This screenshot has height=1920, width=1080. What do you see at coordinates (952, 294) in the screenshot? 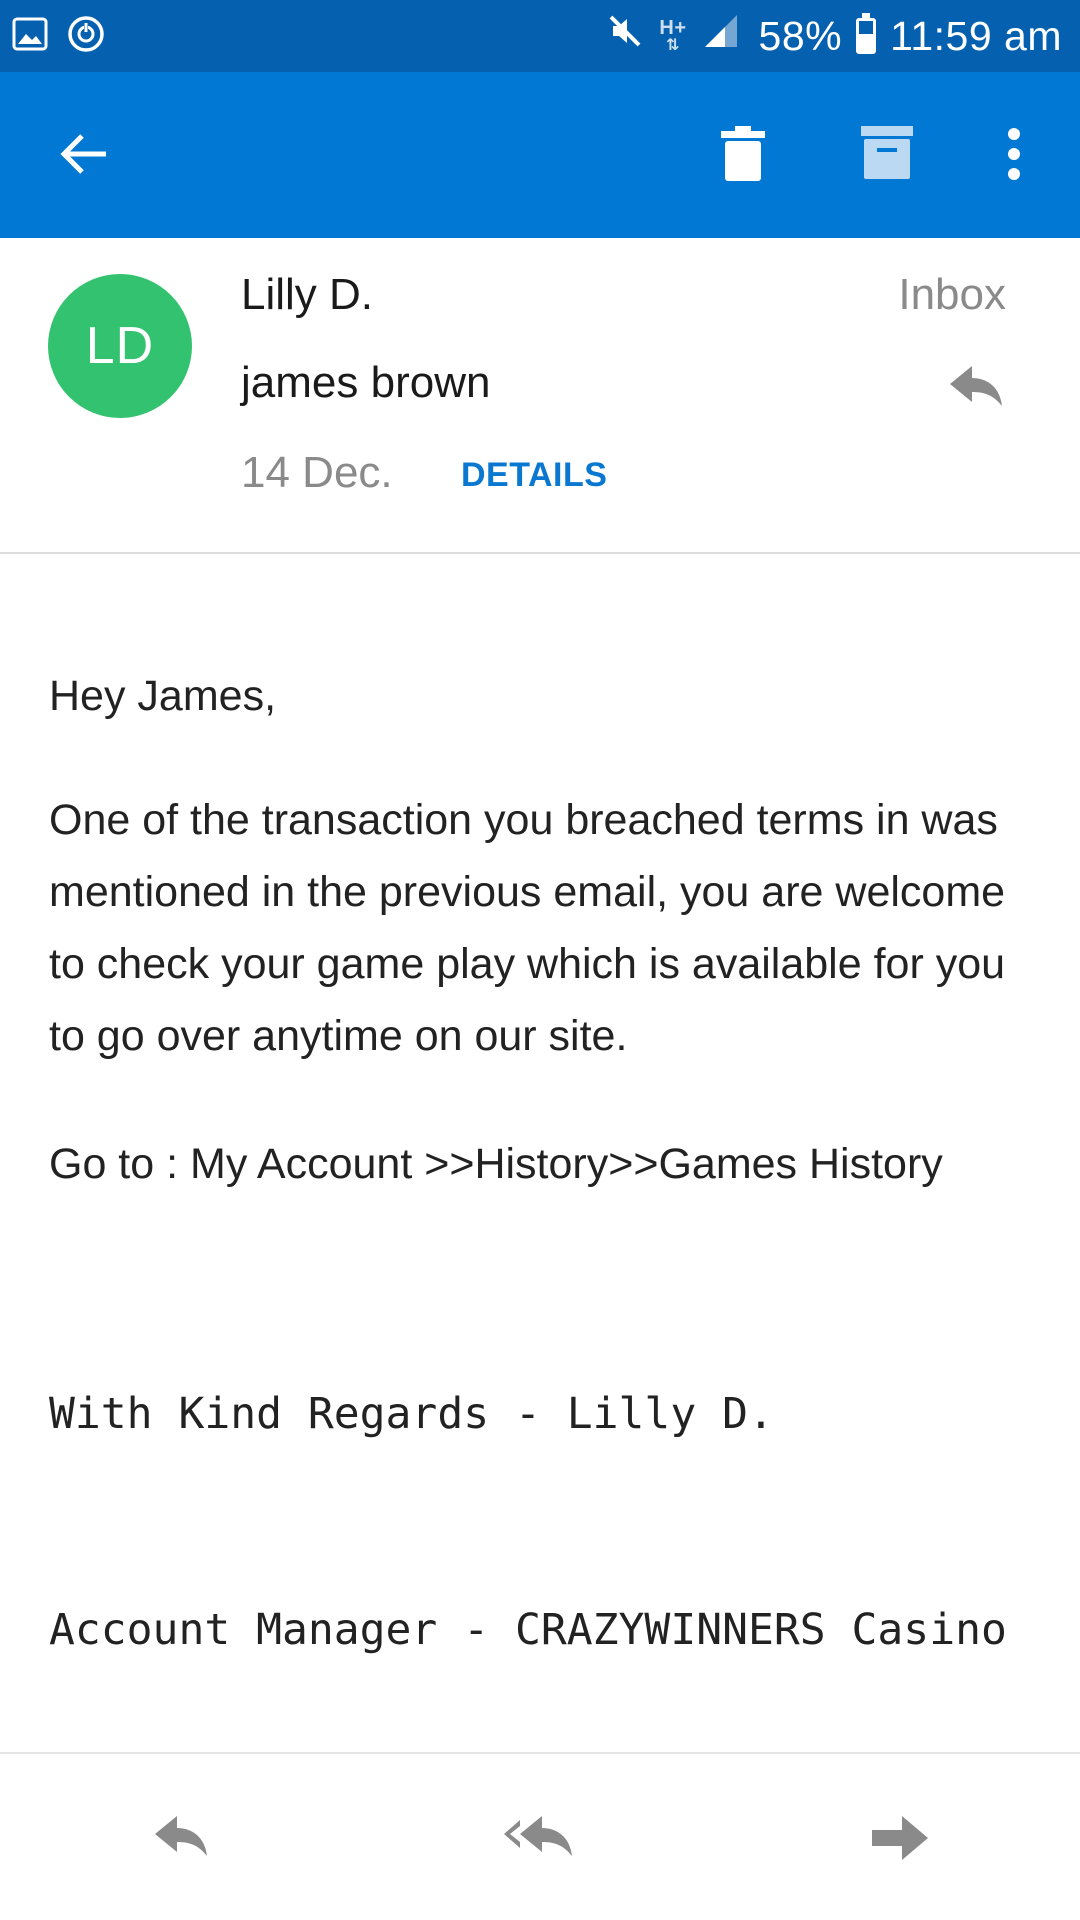
I see `folder-label: Inbox` at bounding box center [952, 294].